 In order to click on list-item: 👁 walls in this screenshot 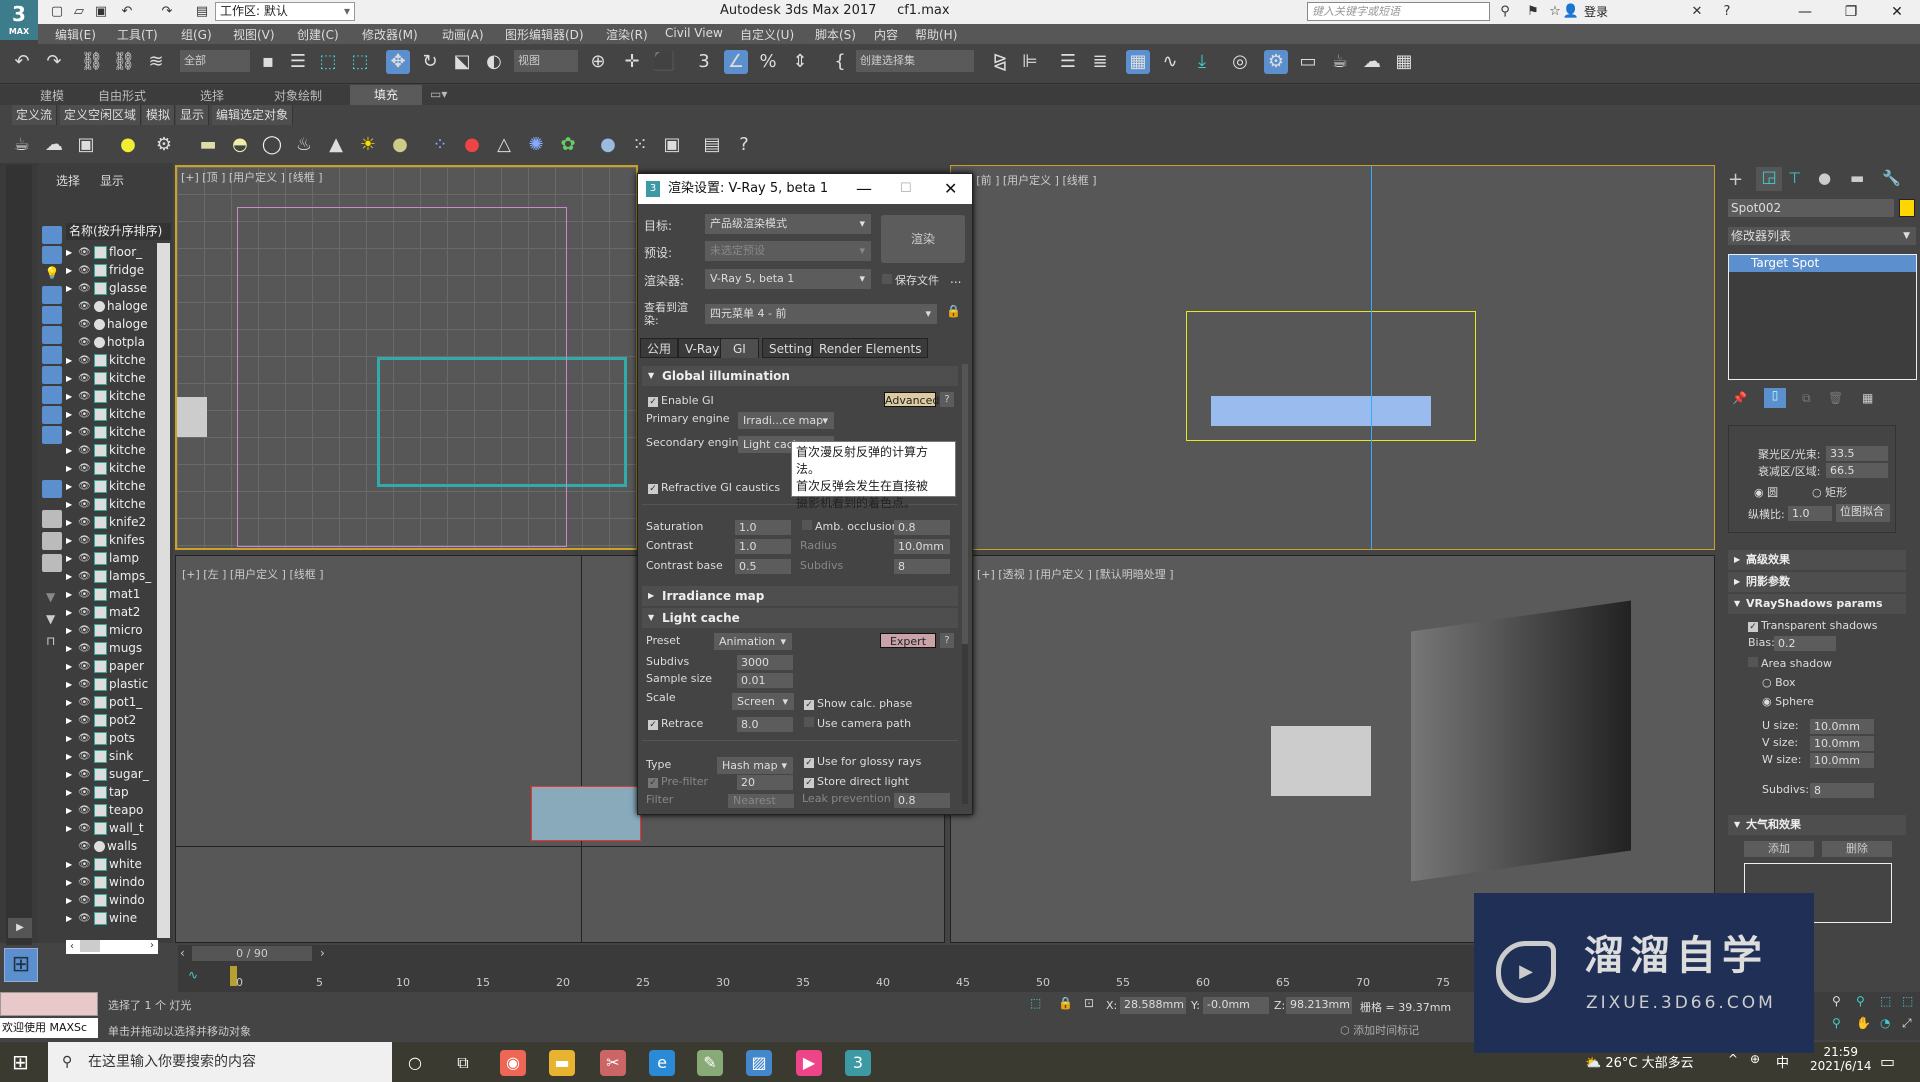, I will do `click(112, 846)`.